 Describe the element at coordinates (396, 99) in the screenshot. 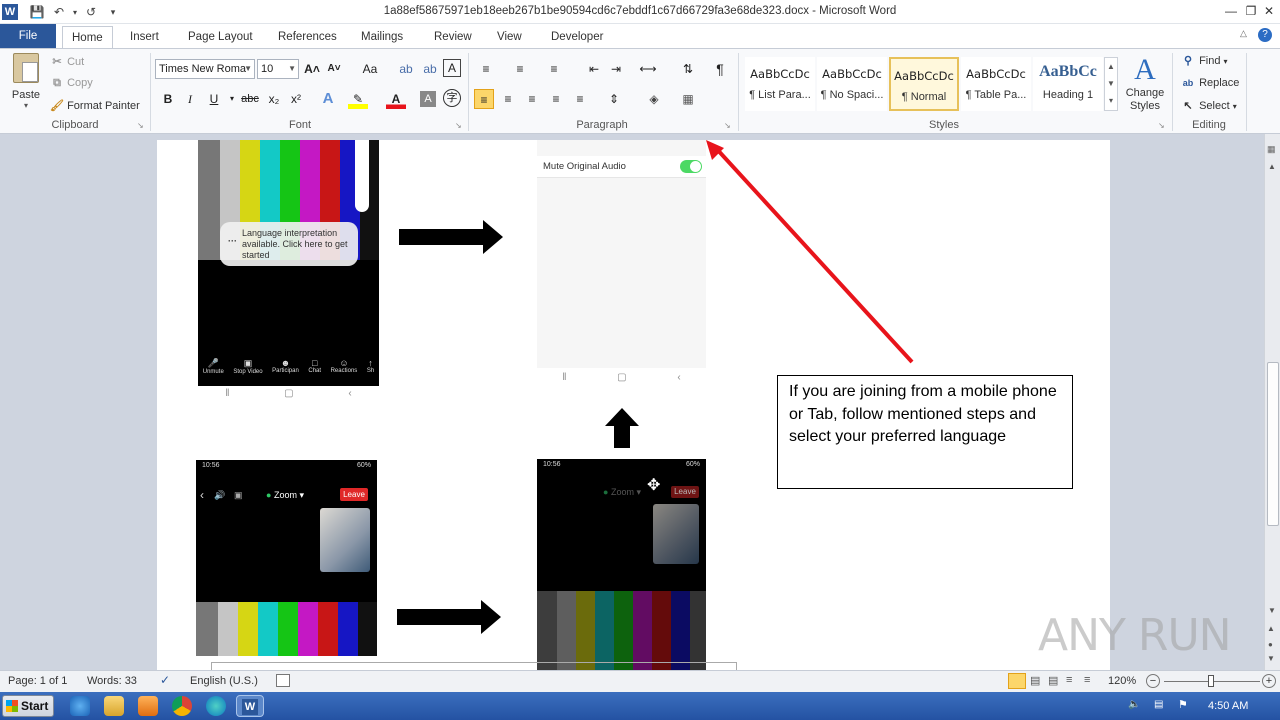

I see `font-color-icon: A` at that location.